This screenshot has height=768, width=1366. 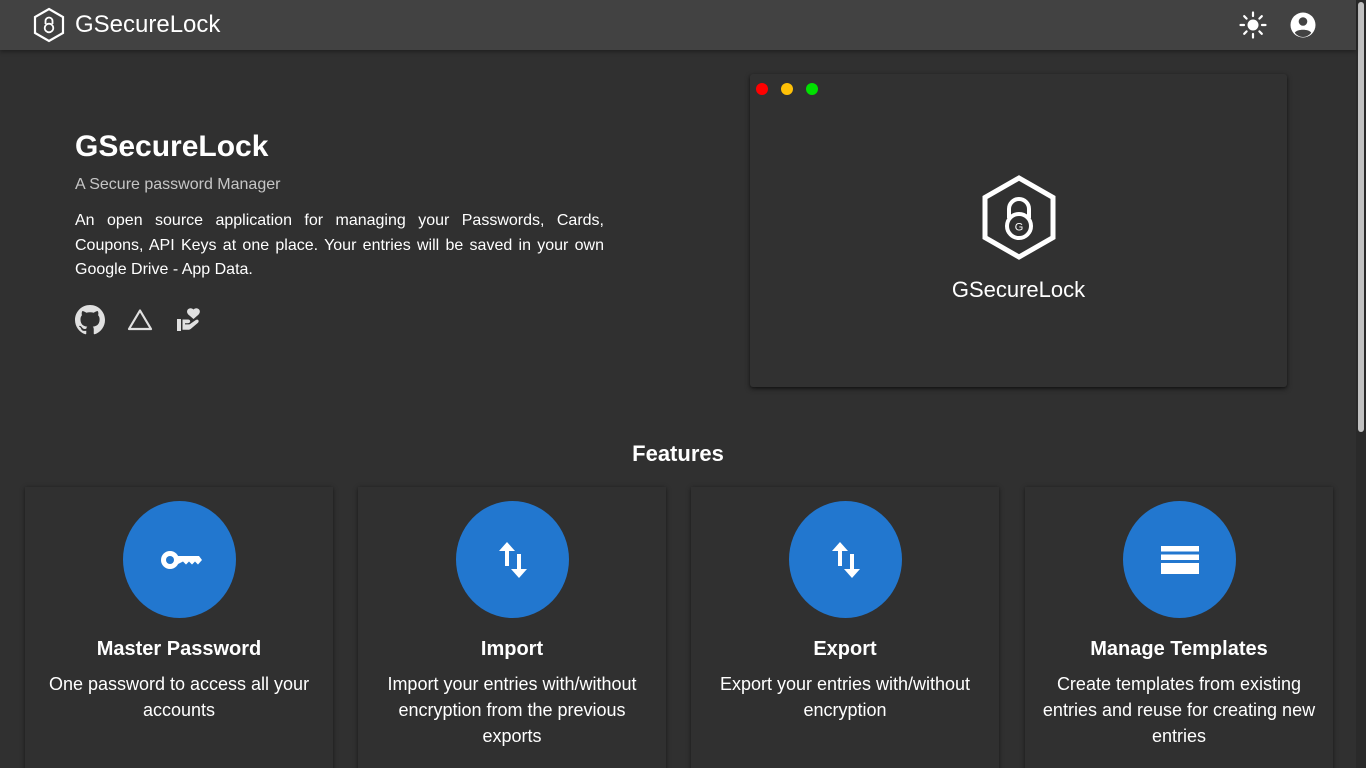 What do you see at coordinates (678, 25) in the screenshot?
I see `app-bar: GSecureLock` at bounding box center [678, 25].